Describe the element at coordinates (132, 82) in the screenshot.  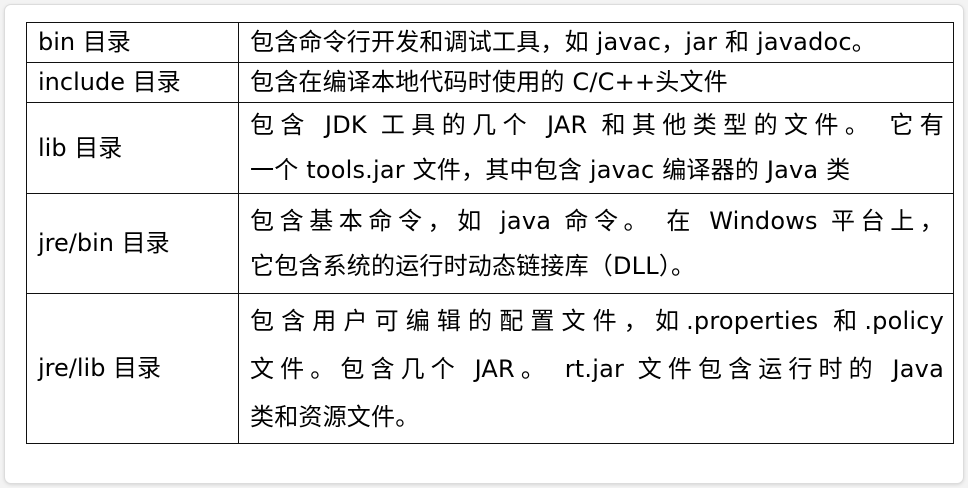
I see `directory-name-cell: include 目录` at that location.